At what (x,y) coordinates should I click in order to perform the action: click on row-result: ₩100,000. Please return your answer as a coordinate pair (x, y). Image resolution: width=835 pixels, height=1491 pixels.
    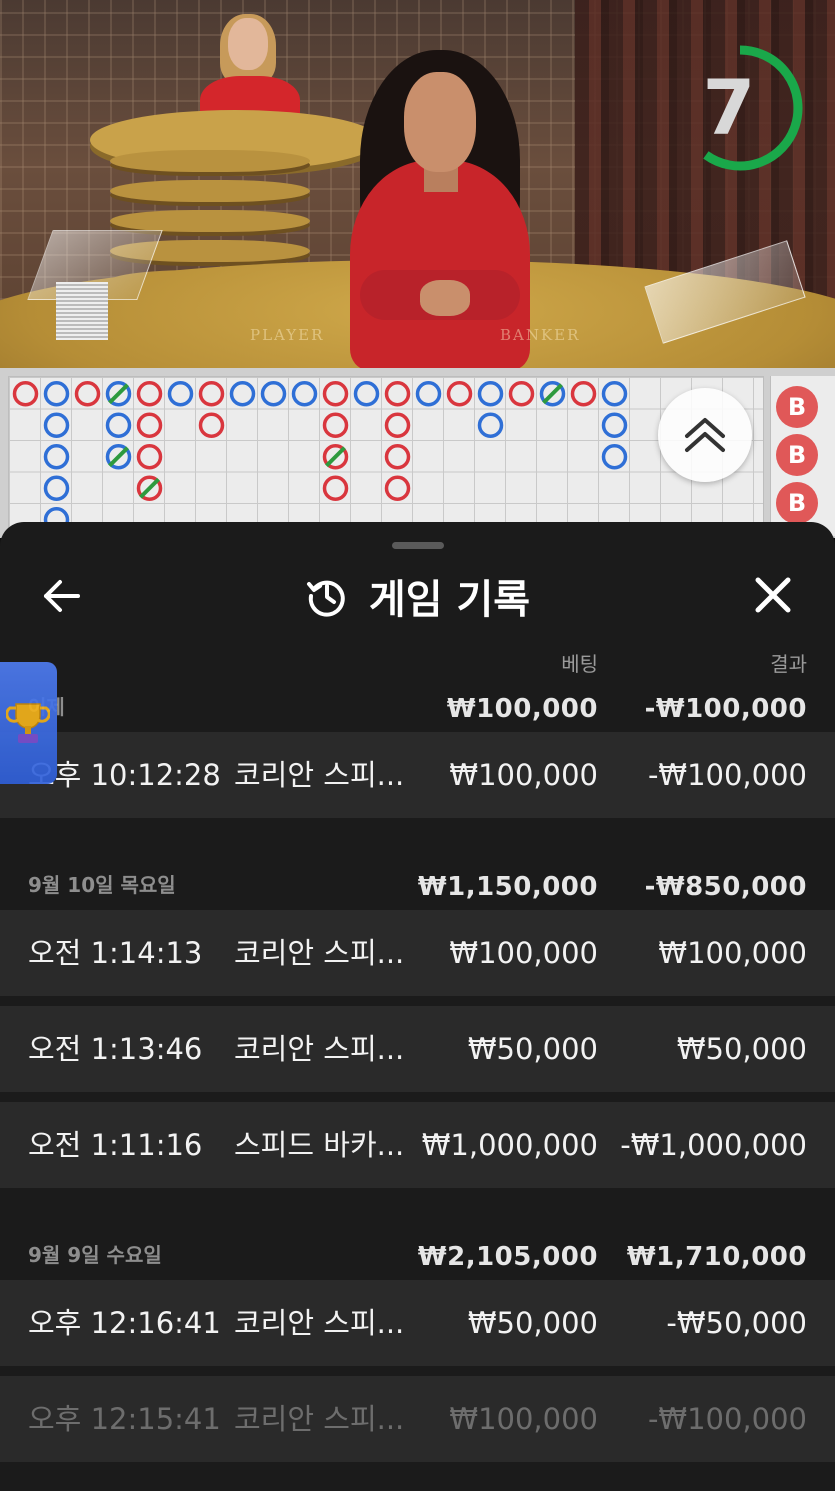
    Looking at the image, I should click on (732, 953).